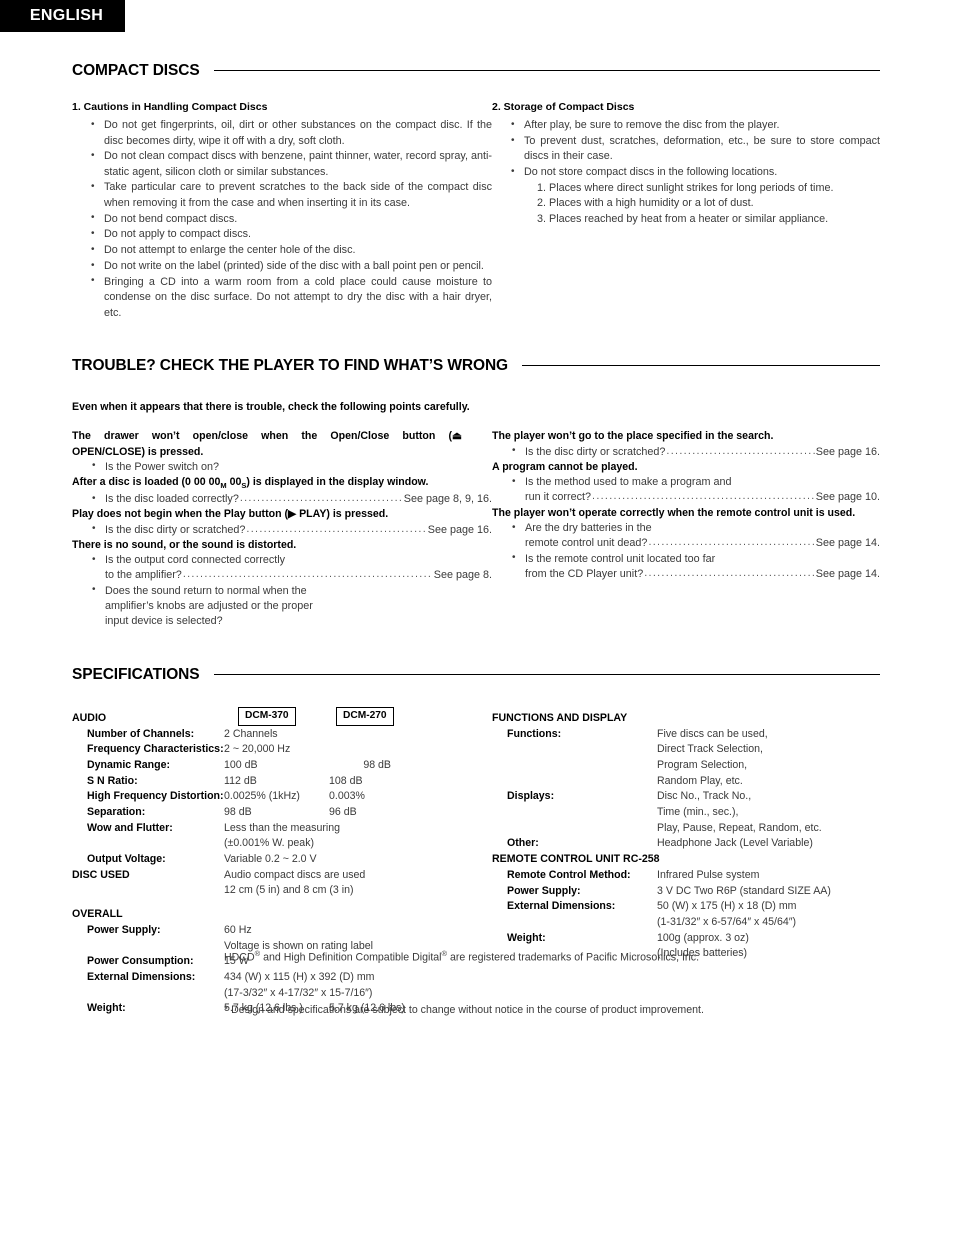 The width and height of the screenshot is (954, 1237). Describe the element at coordinates (172, 499) in the screenshot. I see `answer-text: Is the disc loaded correctly?` at that location.